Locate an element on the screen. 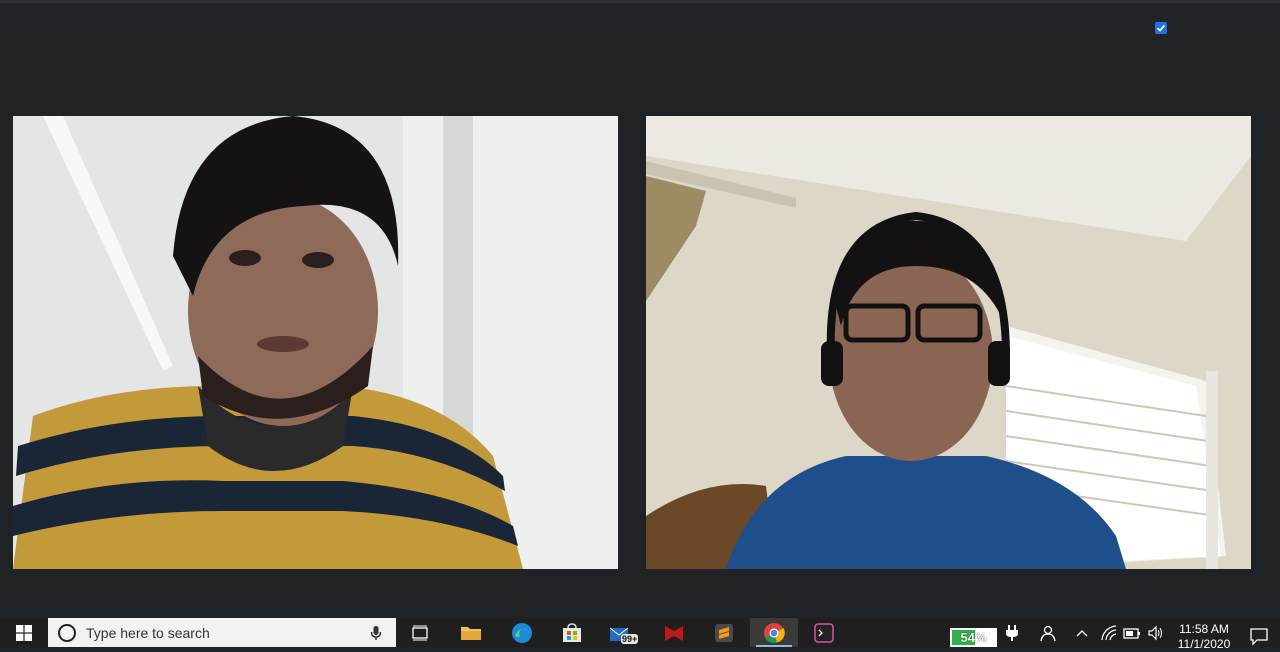 This screenshot has height=652, width=1280. notification-center-icon is located at coordinates (1259, 637).